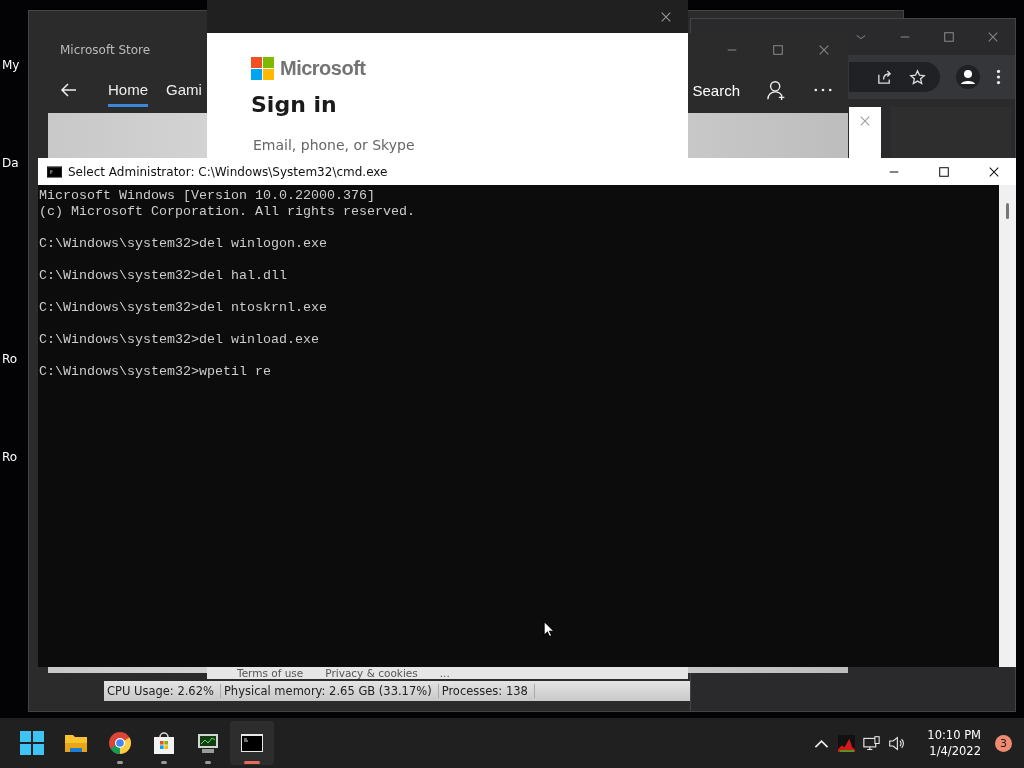 The width and height of the screenshot is (1024, 768). What do you see at coordinates (548, 629) in the screenshot?
I see `mouse-pointer-icon` at bounding box center [548, 629].